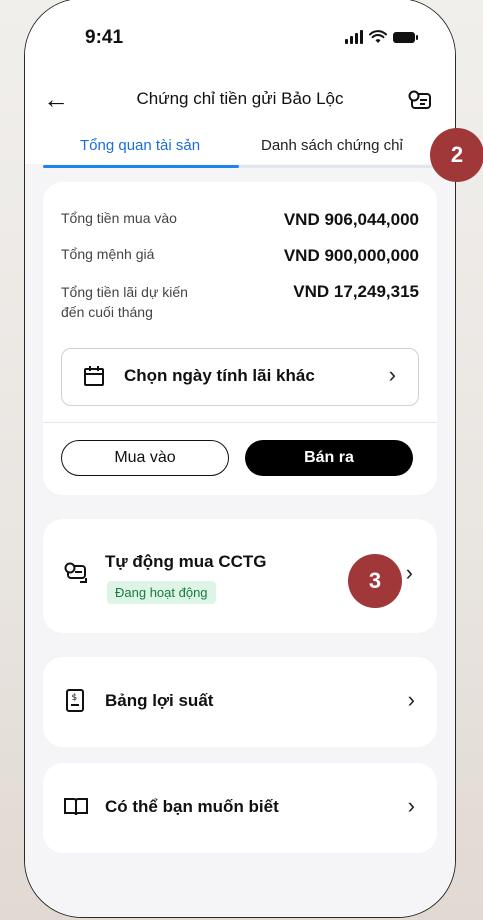  Describe the element at coordinates (159, 700) in the screenshot. I see `yield-table-label: Bảng lợi suất` at that location.